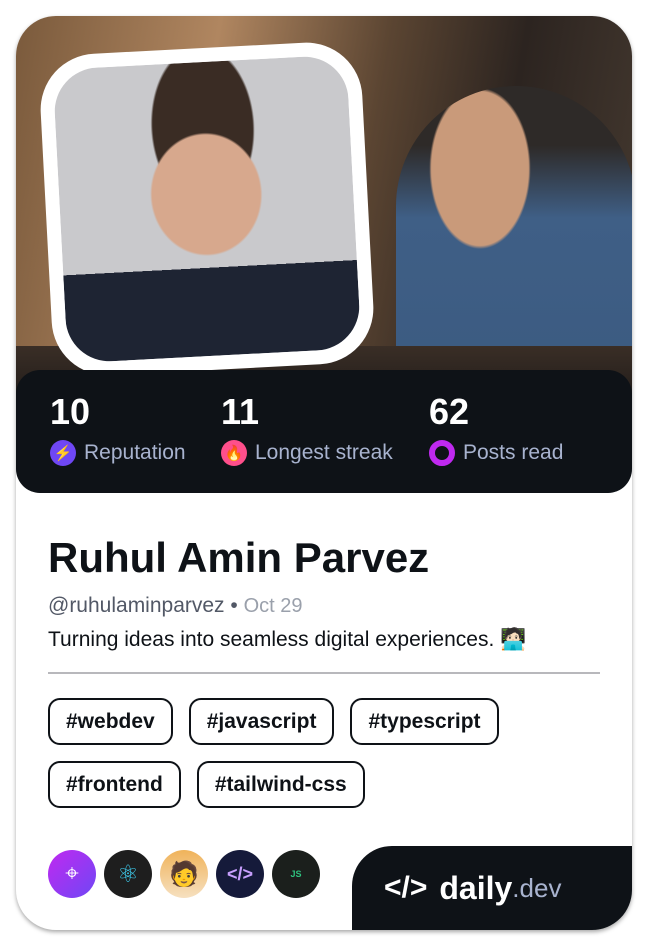  I want to click on lightning-icon: ⚡, so click(63, 453).